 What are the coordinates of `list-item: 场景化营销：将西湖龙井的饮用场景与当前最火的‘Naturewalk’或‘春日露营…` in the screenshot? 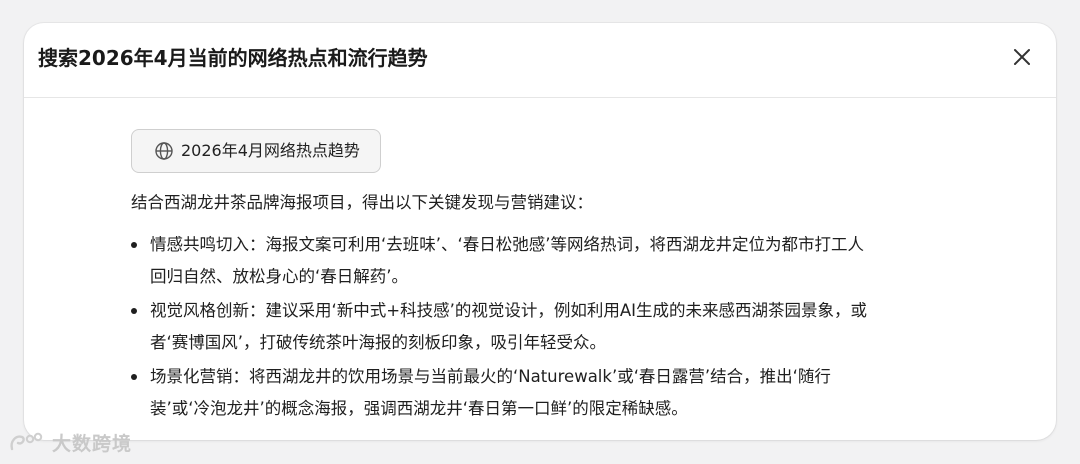 It's located at (541, 393).